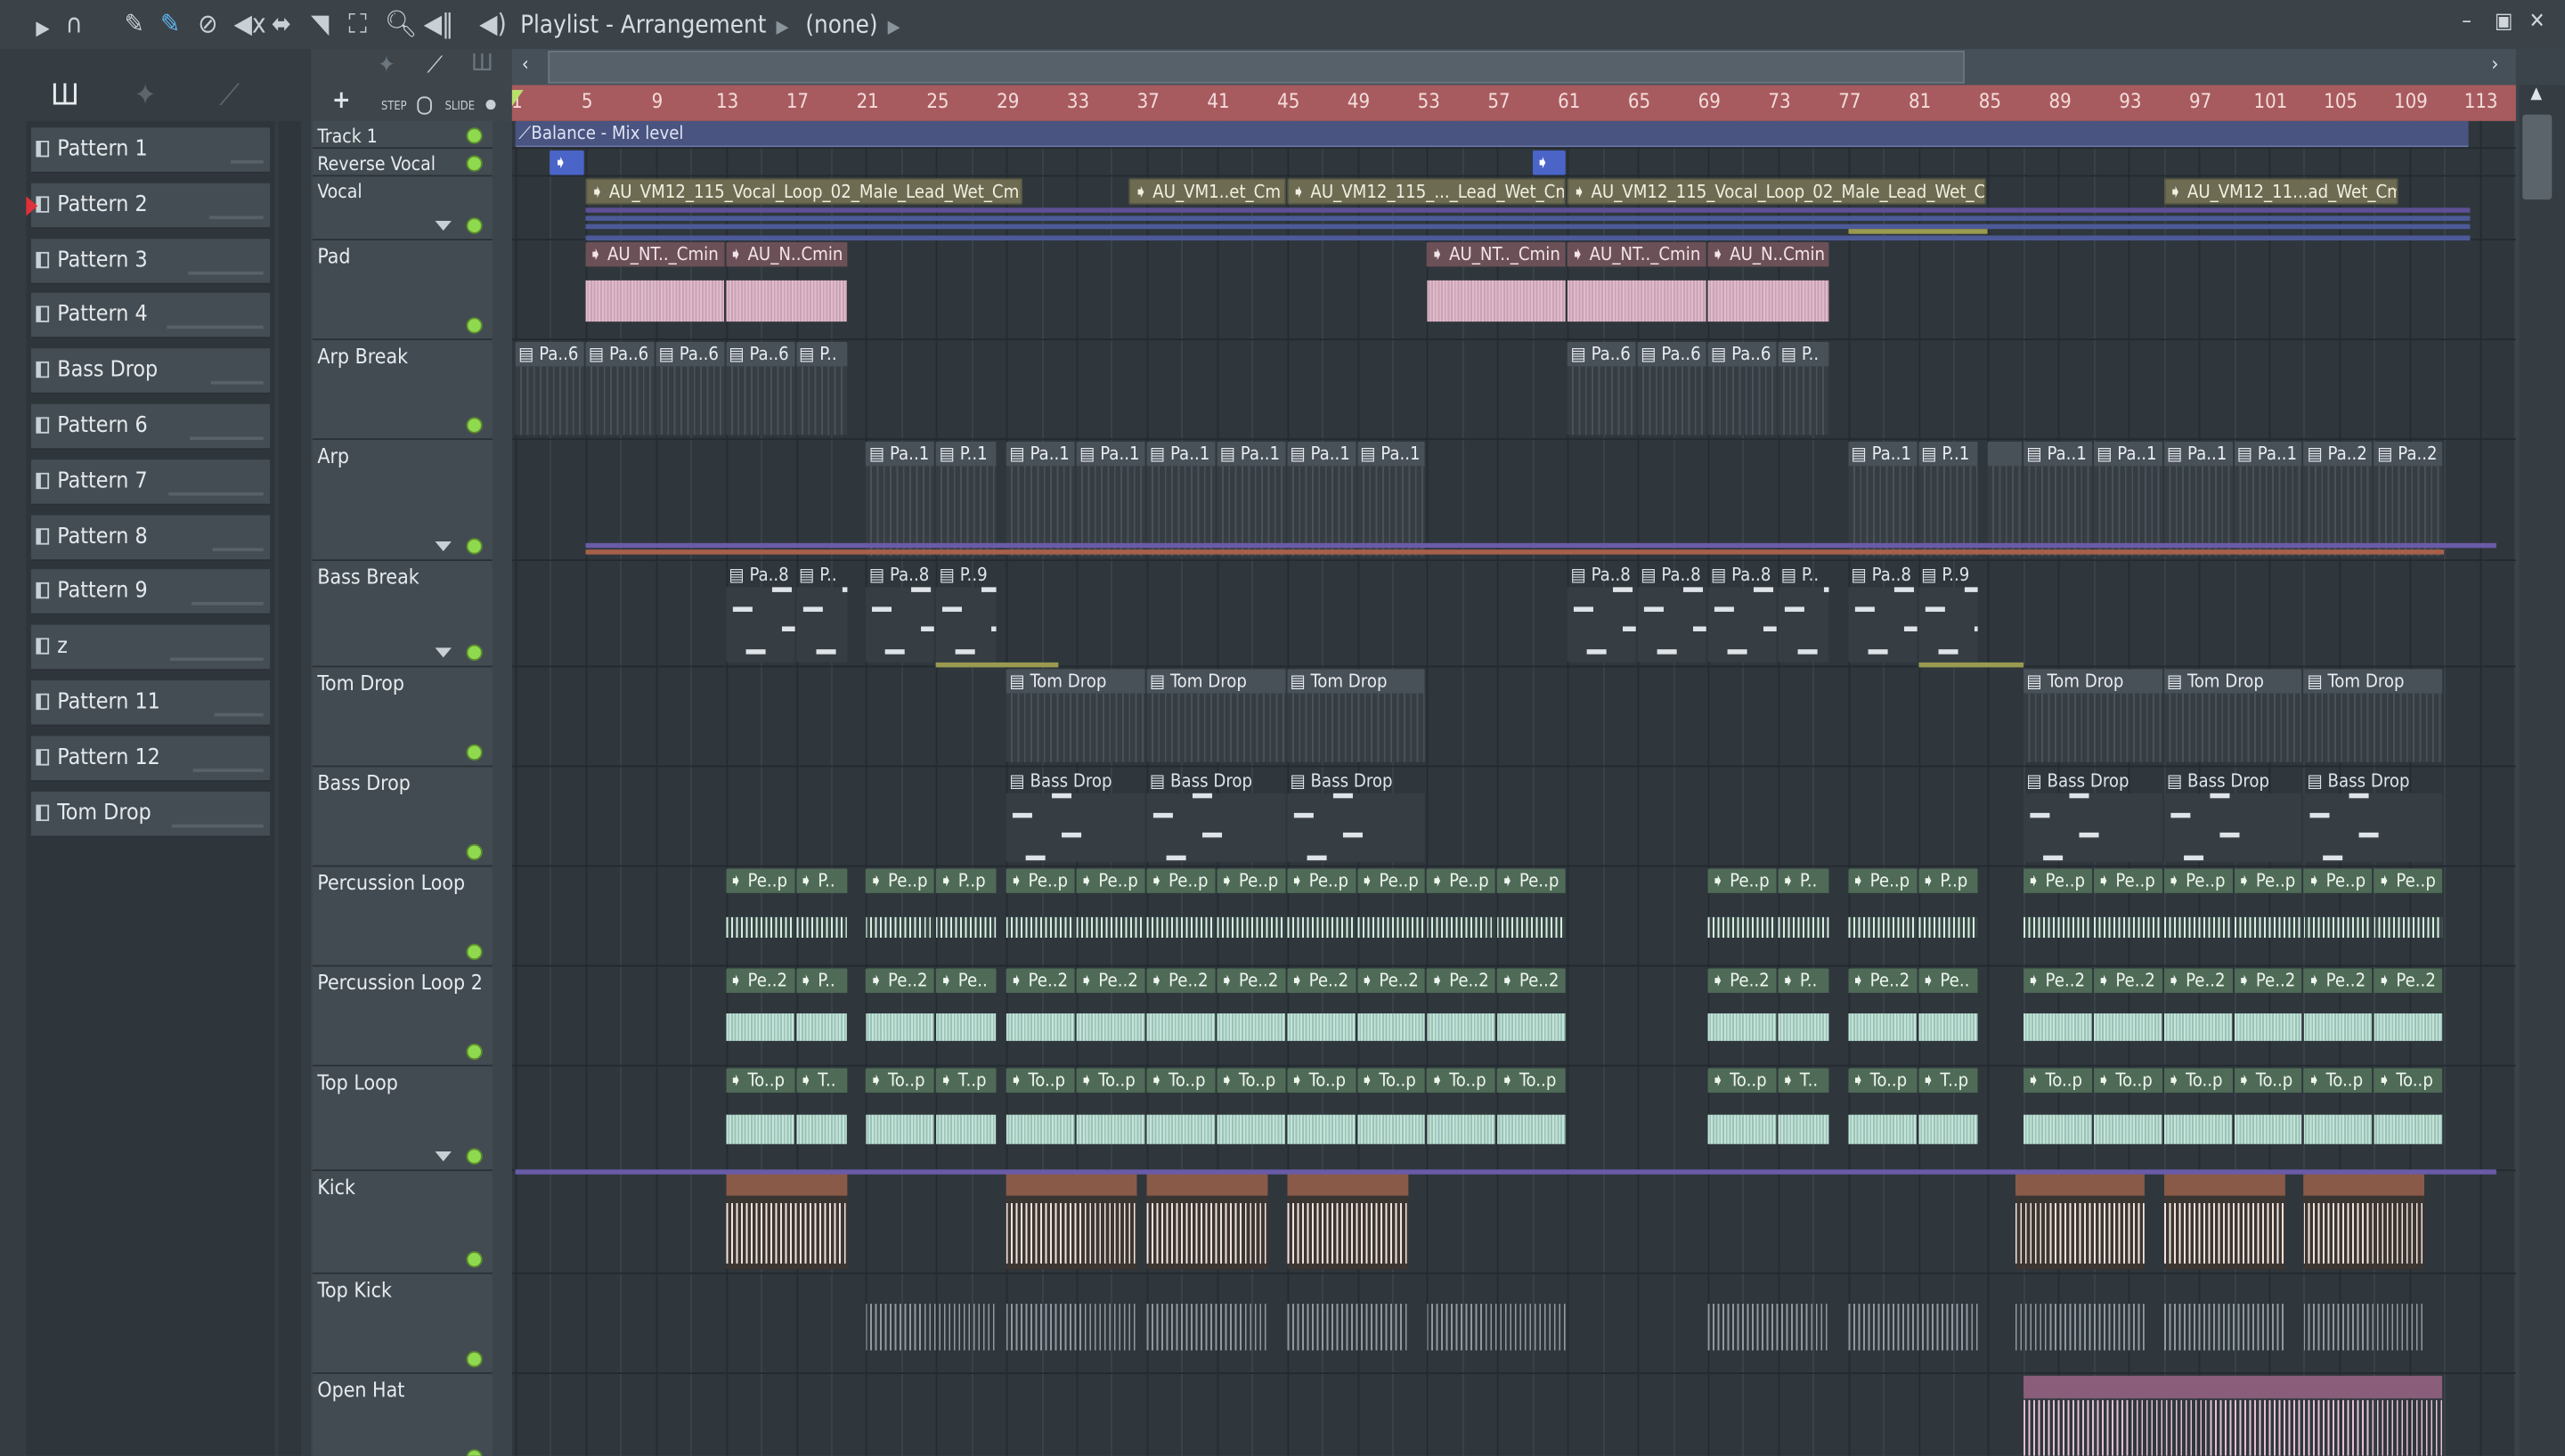 Image resolution: width=2565 pixels, height=1456 pixels. I want to click on menu-arrow-icon: ▶, so click(42, 28).